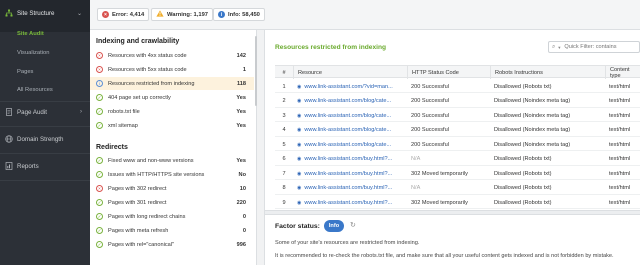 This screenshot has height=265, width=640. I want to click on panel-splitter, so click(261, 147).